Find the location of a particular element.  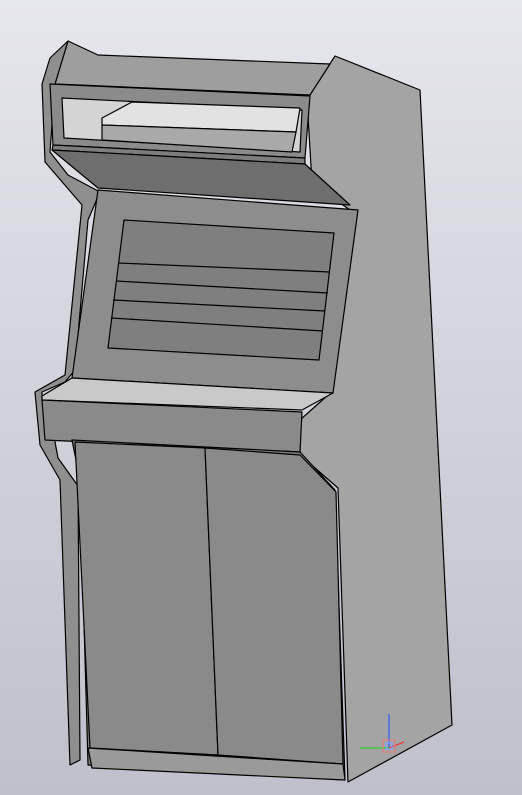

right-door is located at coordinates (274, 606).